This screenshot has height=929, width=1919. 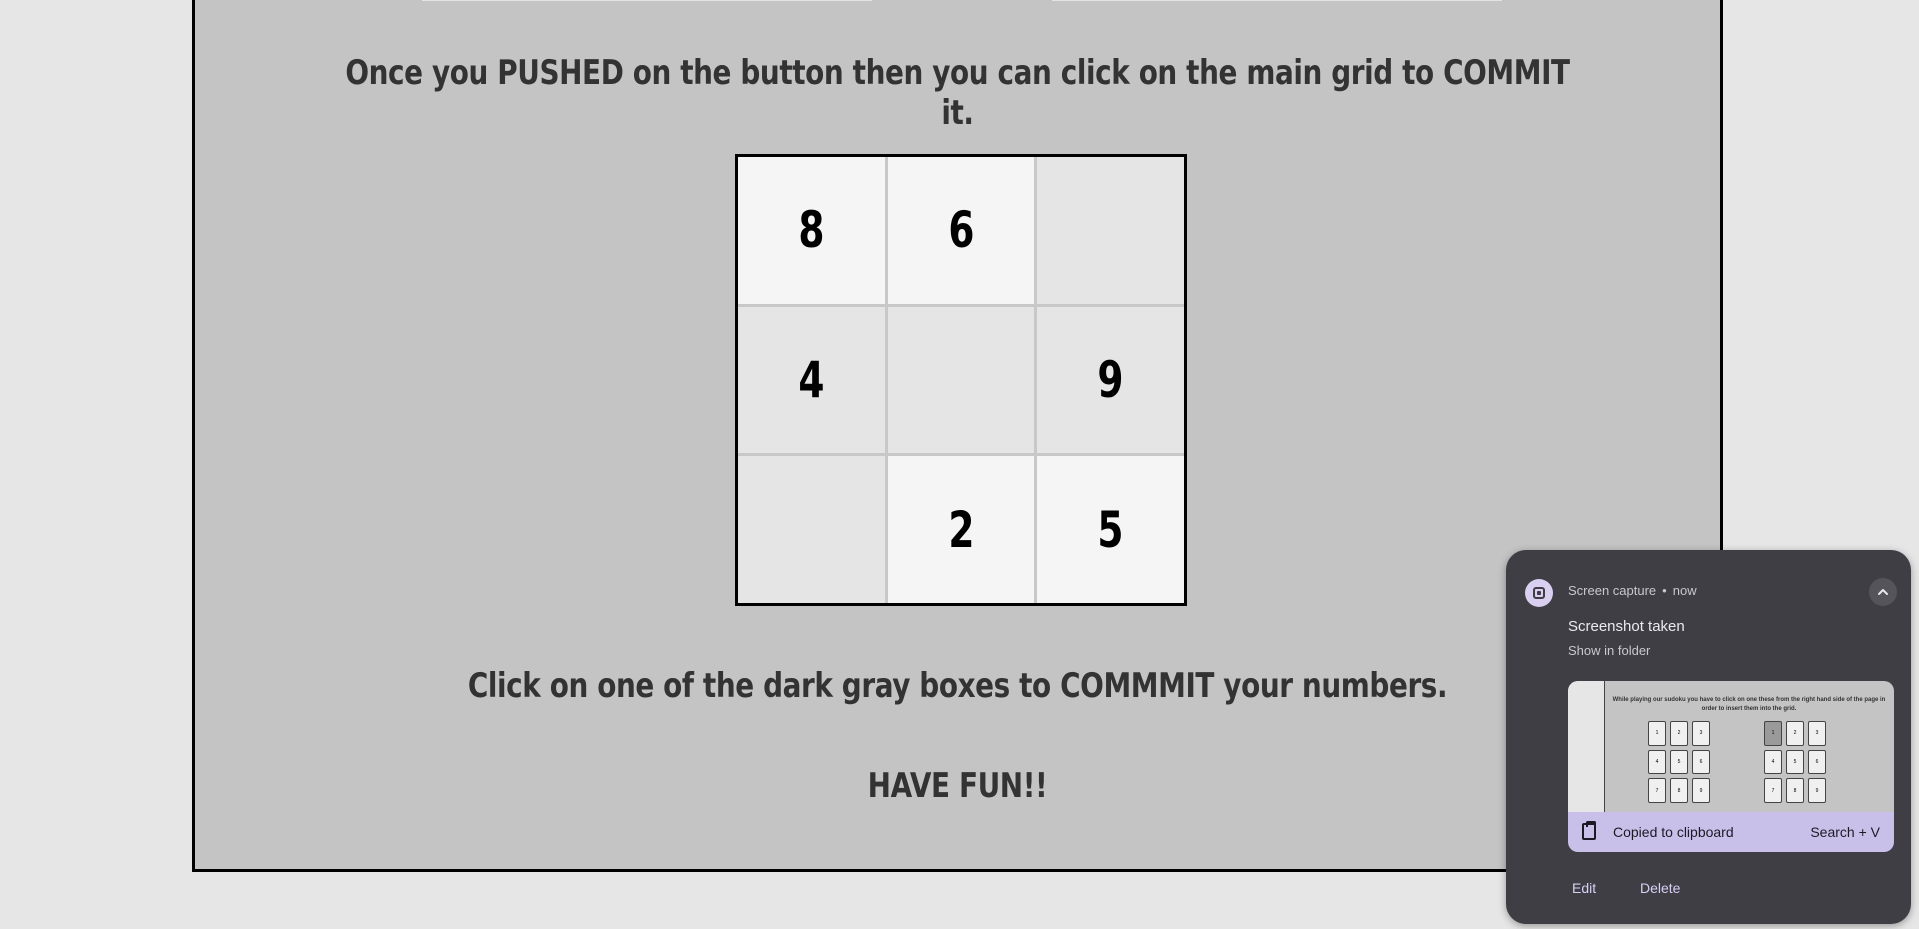 I want to click on grid-cell-value: 8, so click(x=811, y=230).